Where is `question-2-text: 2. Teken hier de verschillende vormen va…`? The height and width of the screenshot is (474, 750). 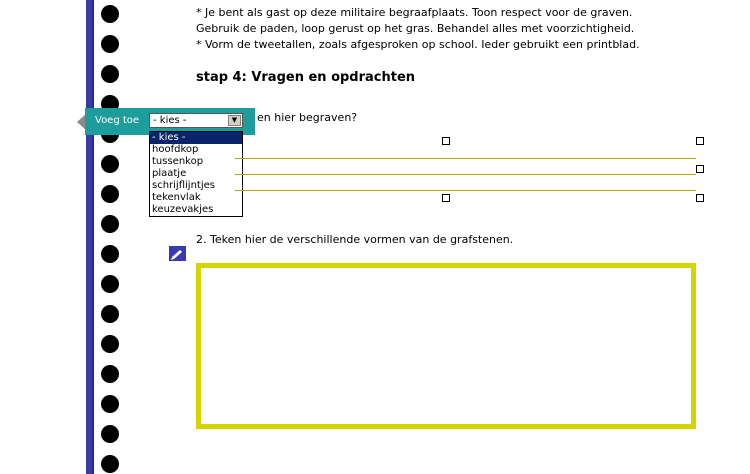
question-2-text: 2. Teken hier de verschillende vormen va… is located at coordinates (355, 239).